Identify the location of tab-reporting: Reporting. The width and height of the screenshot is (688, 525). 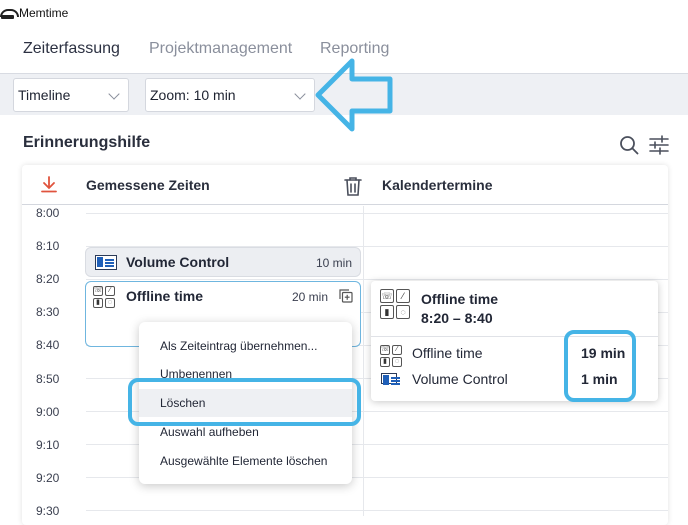
(354, 49).